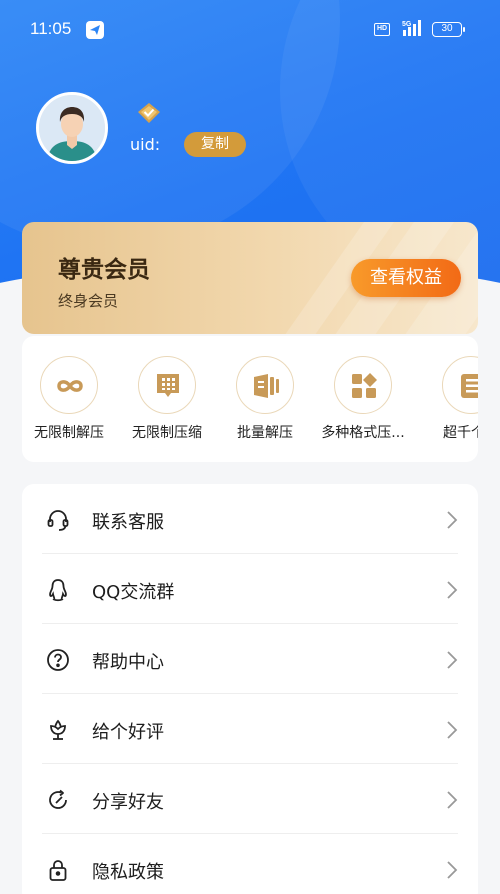  Describe the element at coordinates (128, 522) in the screenshot. I see `menu-label: 联系客服` at that location.